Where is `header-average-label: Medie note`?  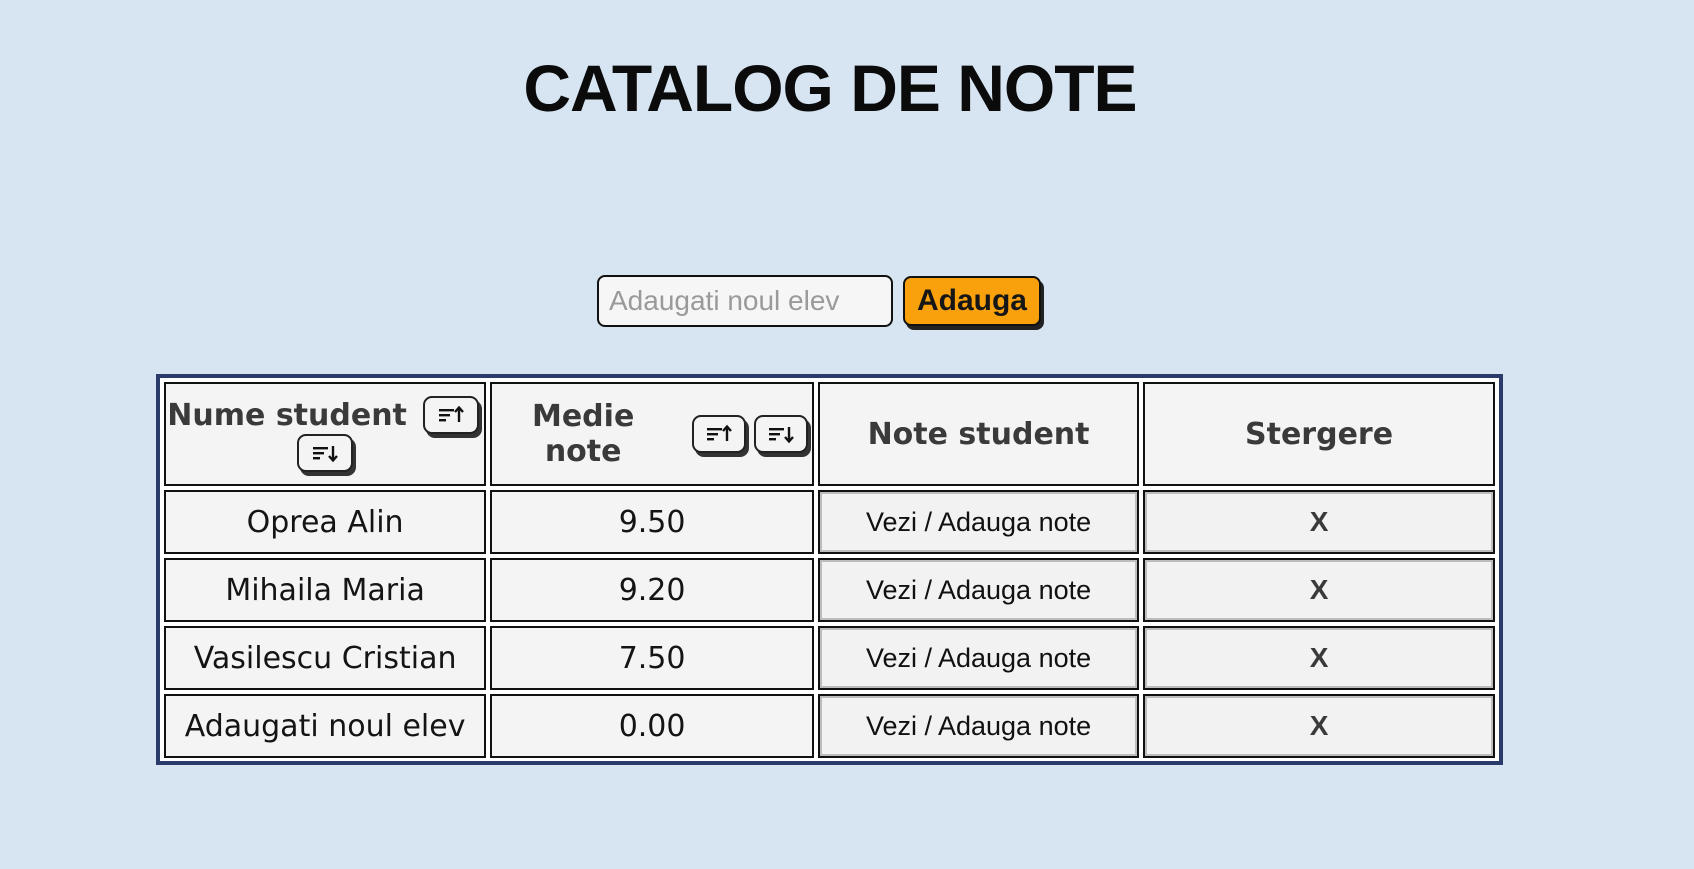 header-average-label: Medie note is located at coordinates (583, 434).